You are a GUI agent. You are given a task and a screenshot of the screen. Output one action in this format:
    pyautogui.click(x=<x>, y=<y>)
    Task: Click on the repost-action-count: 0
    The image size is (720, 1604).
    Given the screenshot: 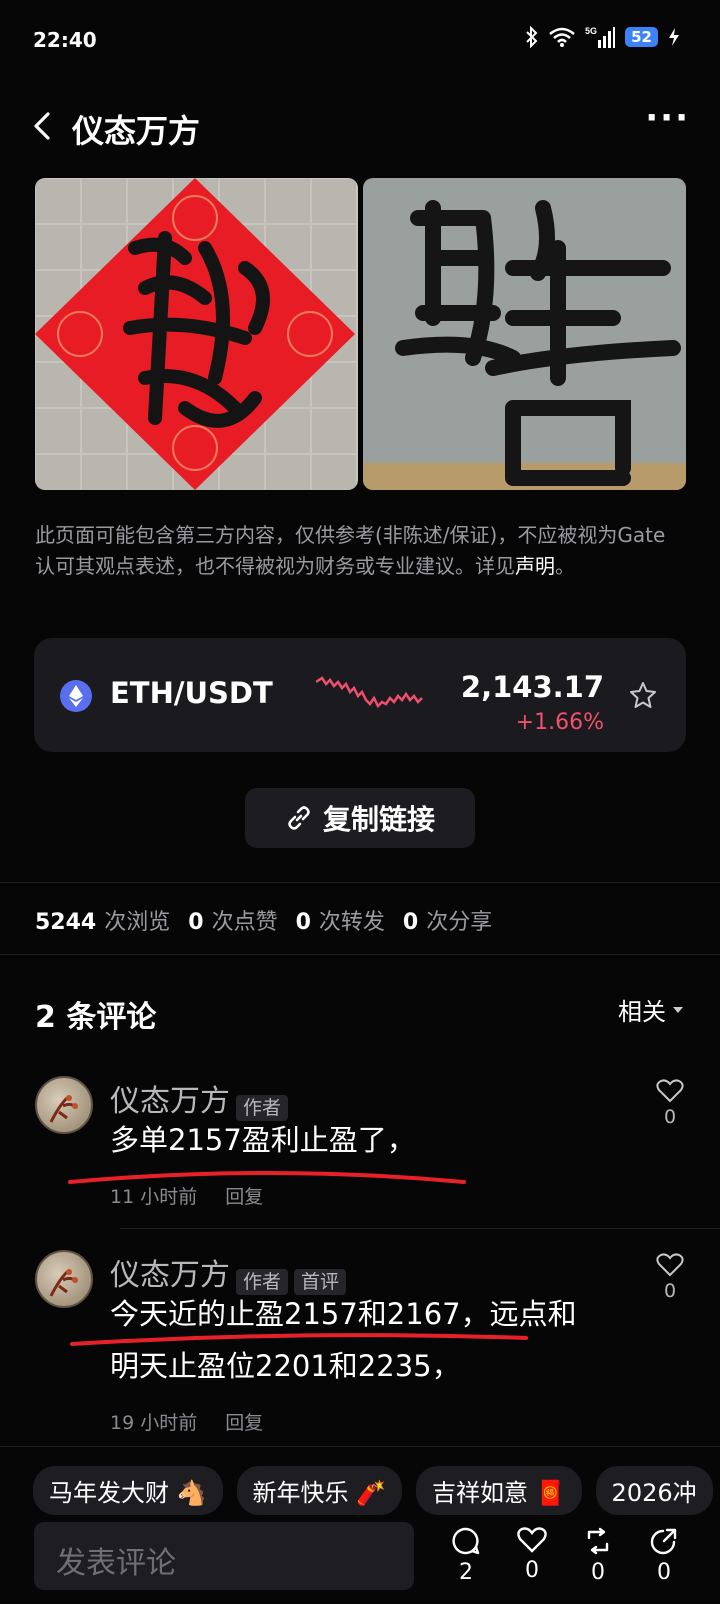 What is the action you would take?
    pyautogui.click(x=598, y=1572)
    